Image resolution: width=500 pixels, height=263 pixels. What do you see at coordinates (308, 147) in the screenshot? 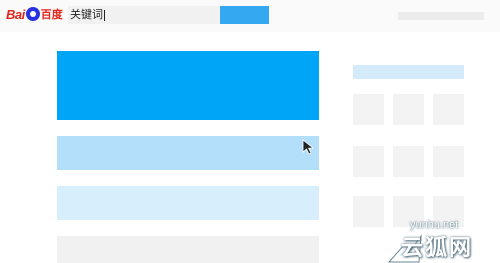
I see `mouse-pointer-icon` at bounding box center [308, 147].